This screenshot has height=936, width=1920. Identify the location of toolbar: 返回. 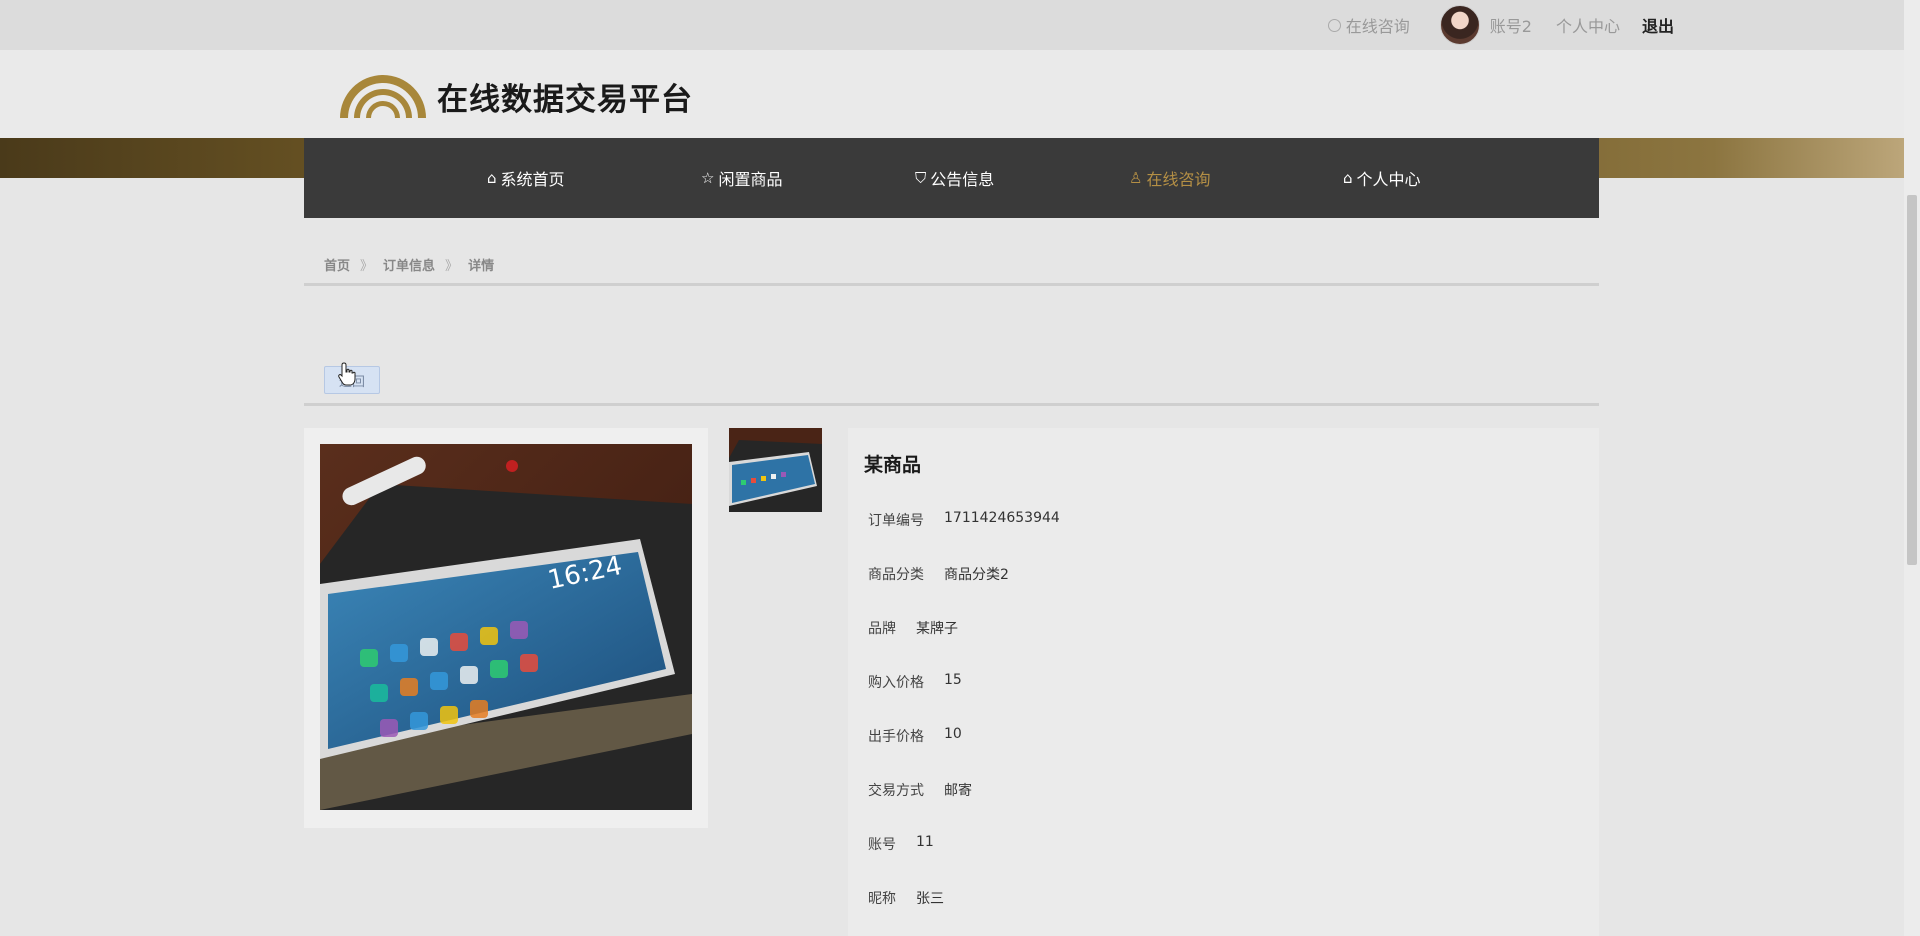
(951, 346).